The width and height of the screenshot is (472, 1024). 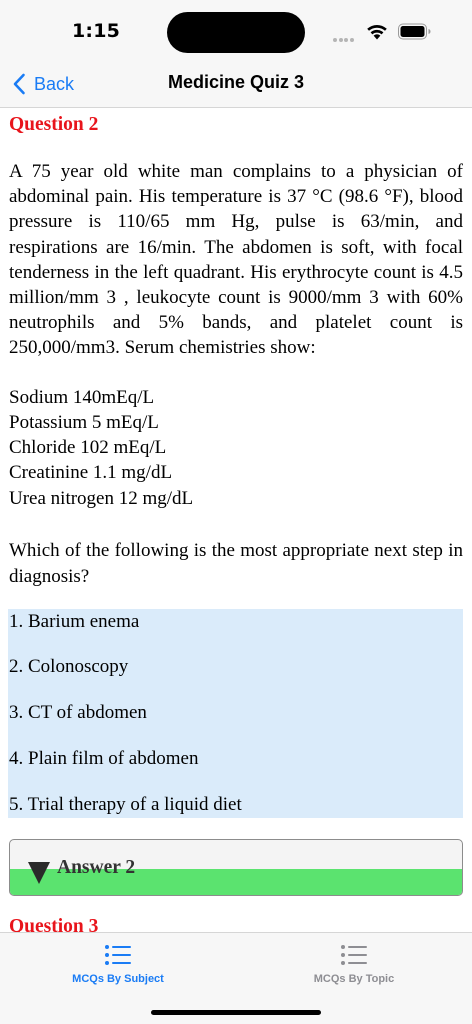 I want to click on dynamic-island, so click(x=236, y=32).